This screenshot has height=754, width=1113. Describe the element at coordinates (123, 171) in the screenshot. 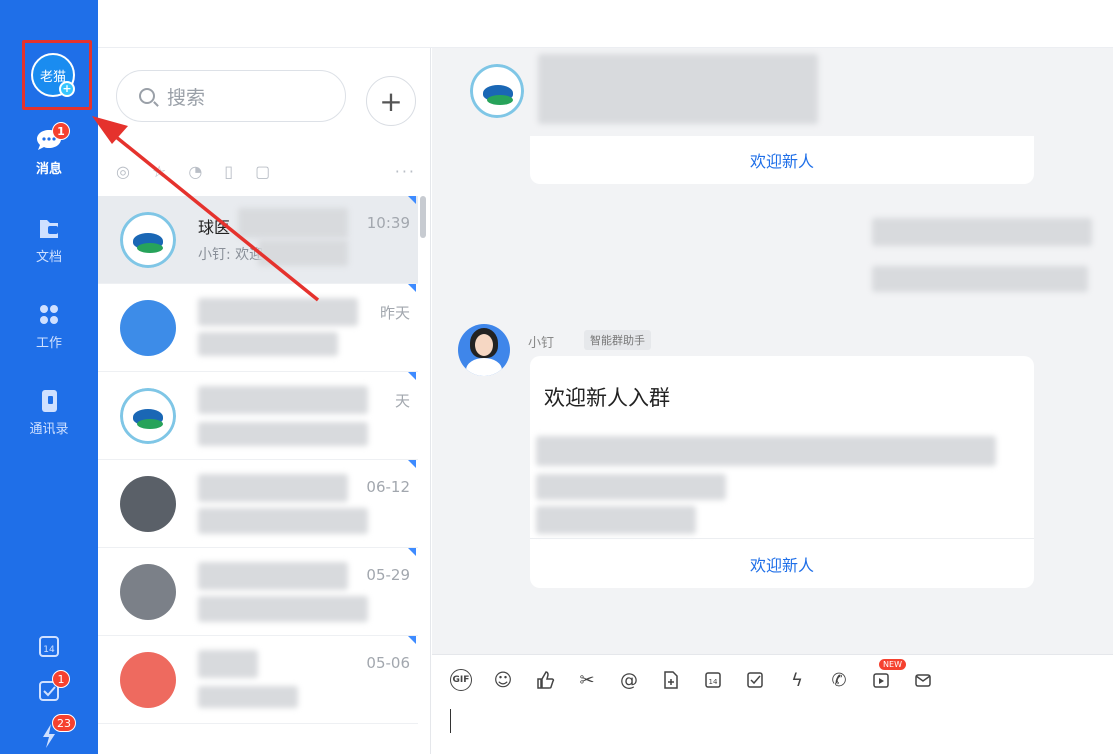

I see `at-filter-icon: ◎` at that location.